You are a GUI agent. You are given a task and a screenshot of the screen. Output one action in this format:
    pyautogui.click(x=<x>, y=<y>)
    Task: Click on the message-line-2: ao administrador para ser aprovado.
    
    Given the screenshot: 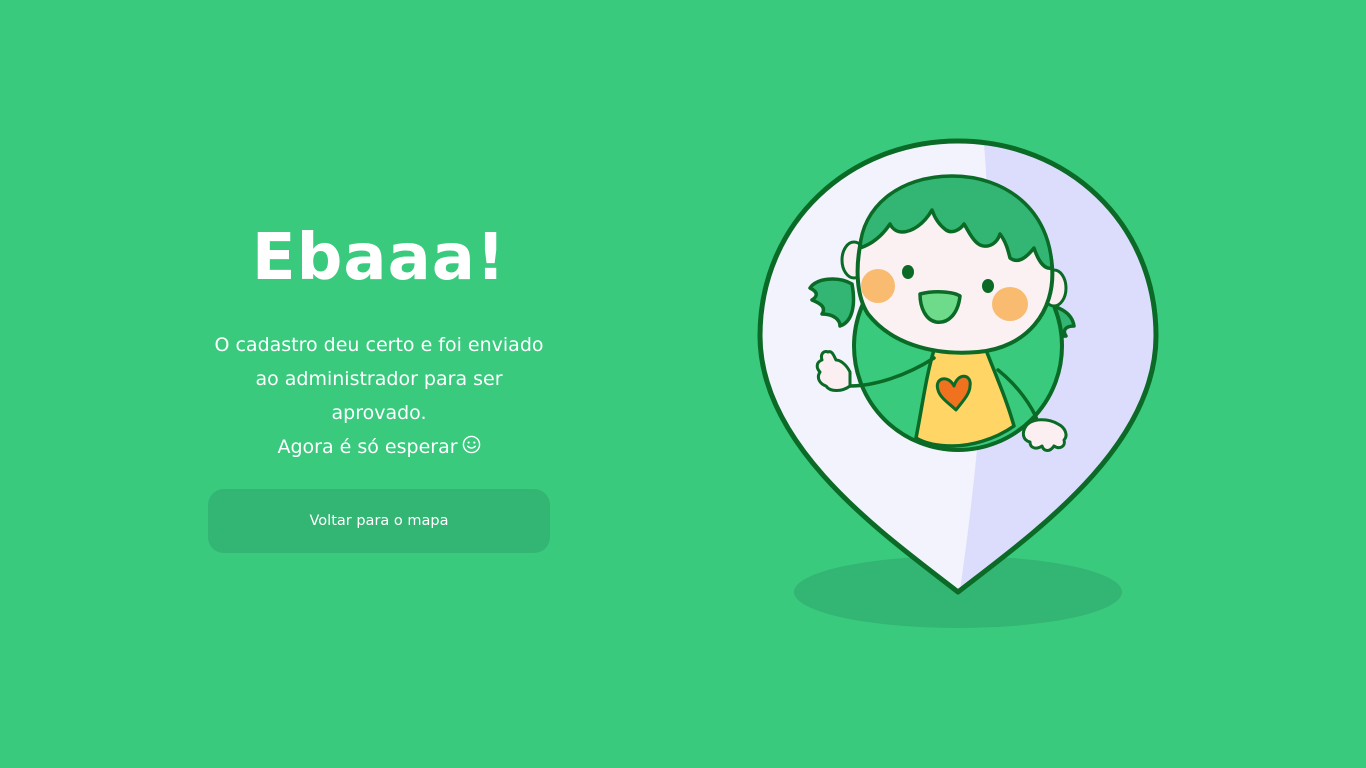 What is the action you would take?
    pyautogui.click(x=379, y=396)
    